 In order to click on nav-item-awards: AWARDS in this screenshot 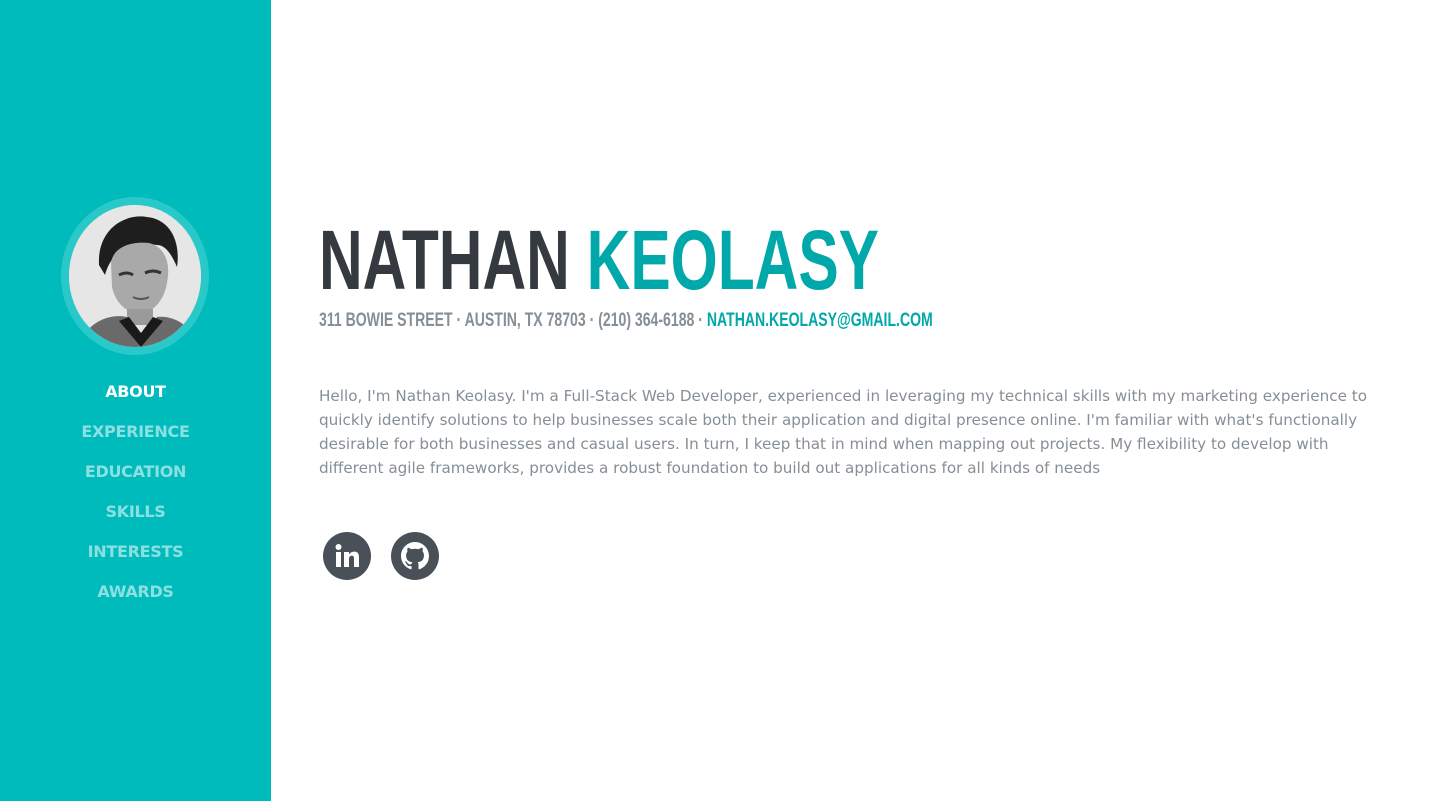, I will do `click(135, 592)`.